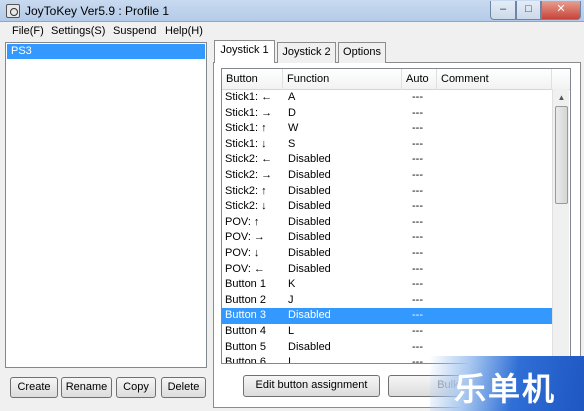  I want to click on cell-button: Button 2, so click(245, 299).